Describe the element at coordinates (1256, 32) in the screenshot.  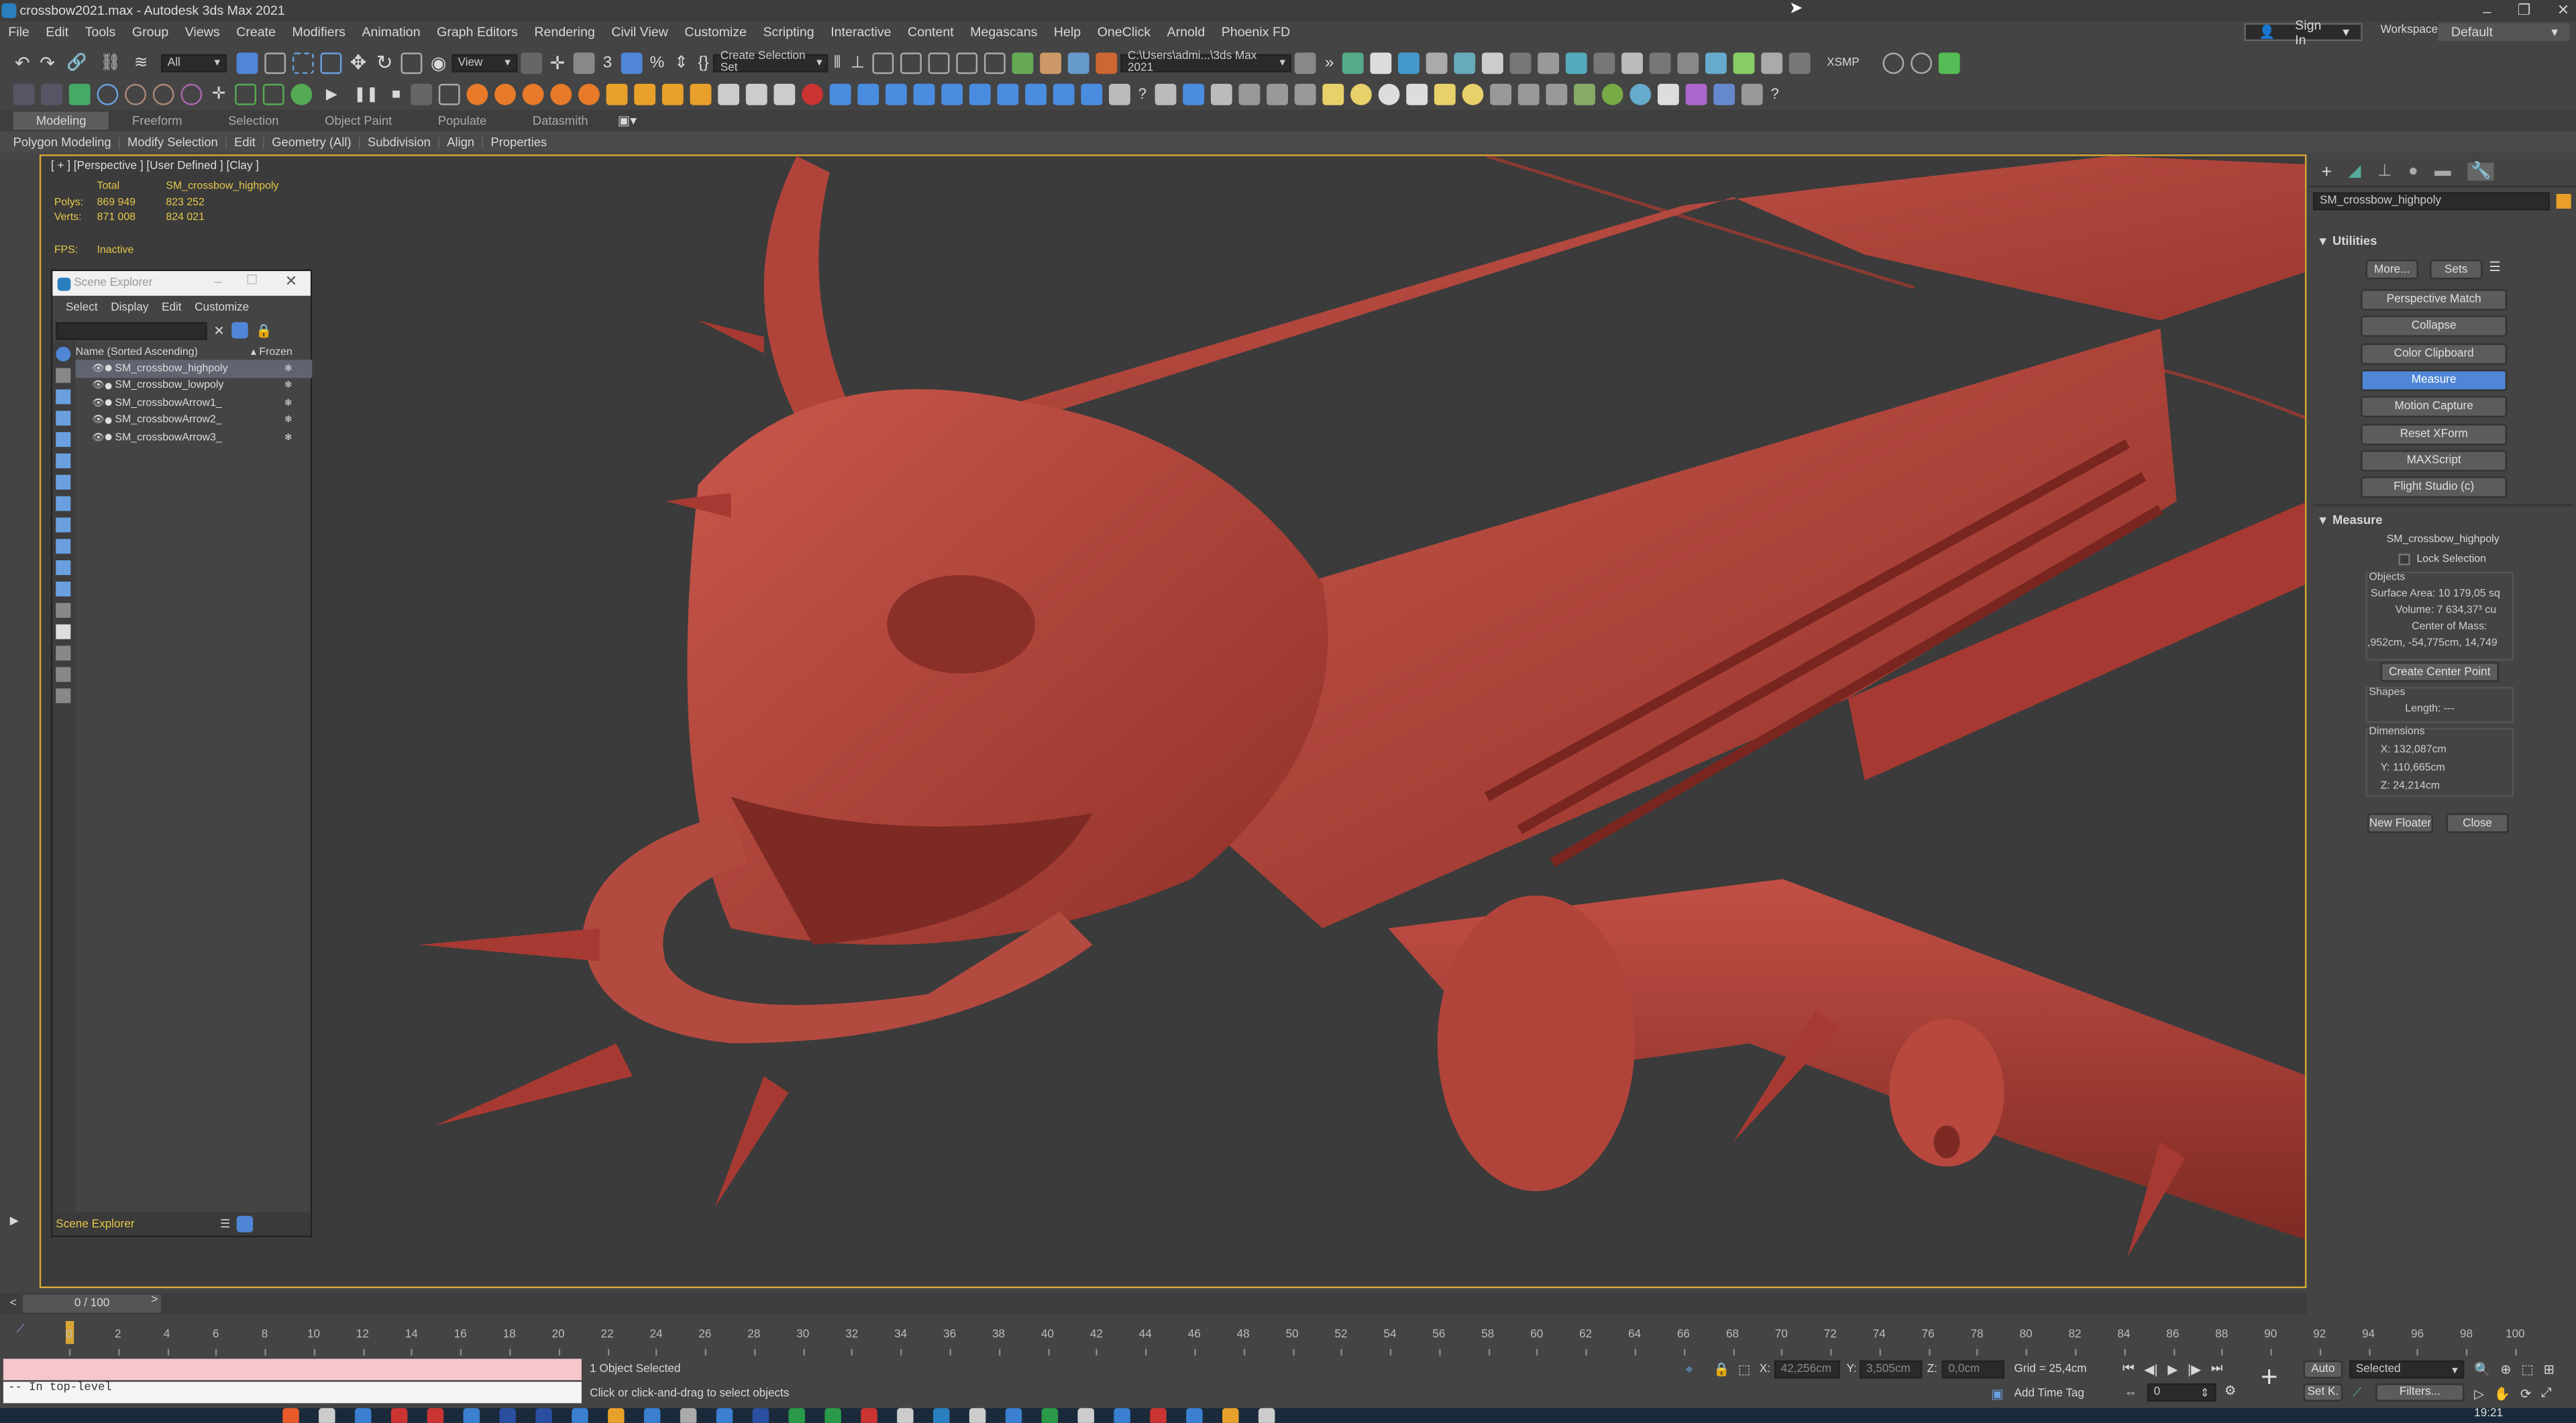
I see `menu-phoenix-fd: Phoenix FD` at that location.